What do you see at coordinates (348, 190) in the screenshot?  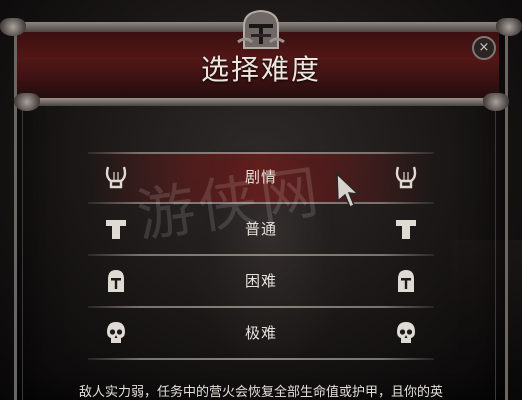 I see `arrow-cursor-icon` at bounding box center [348, 190].